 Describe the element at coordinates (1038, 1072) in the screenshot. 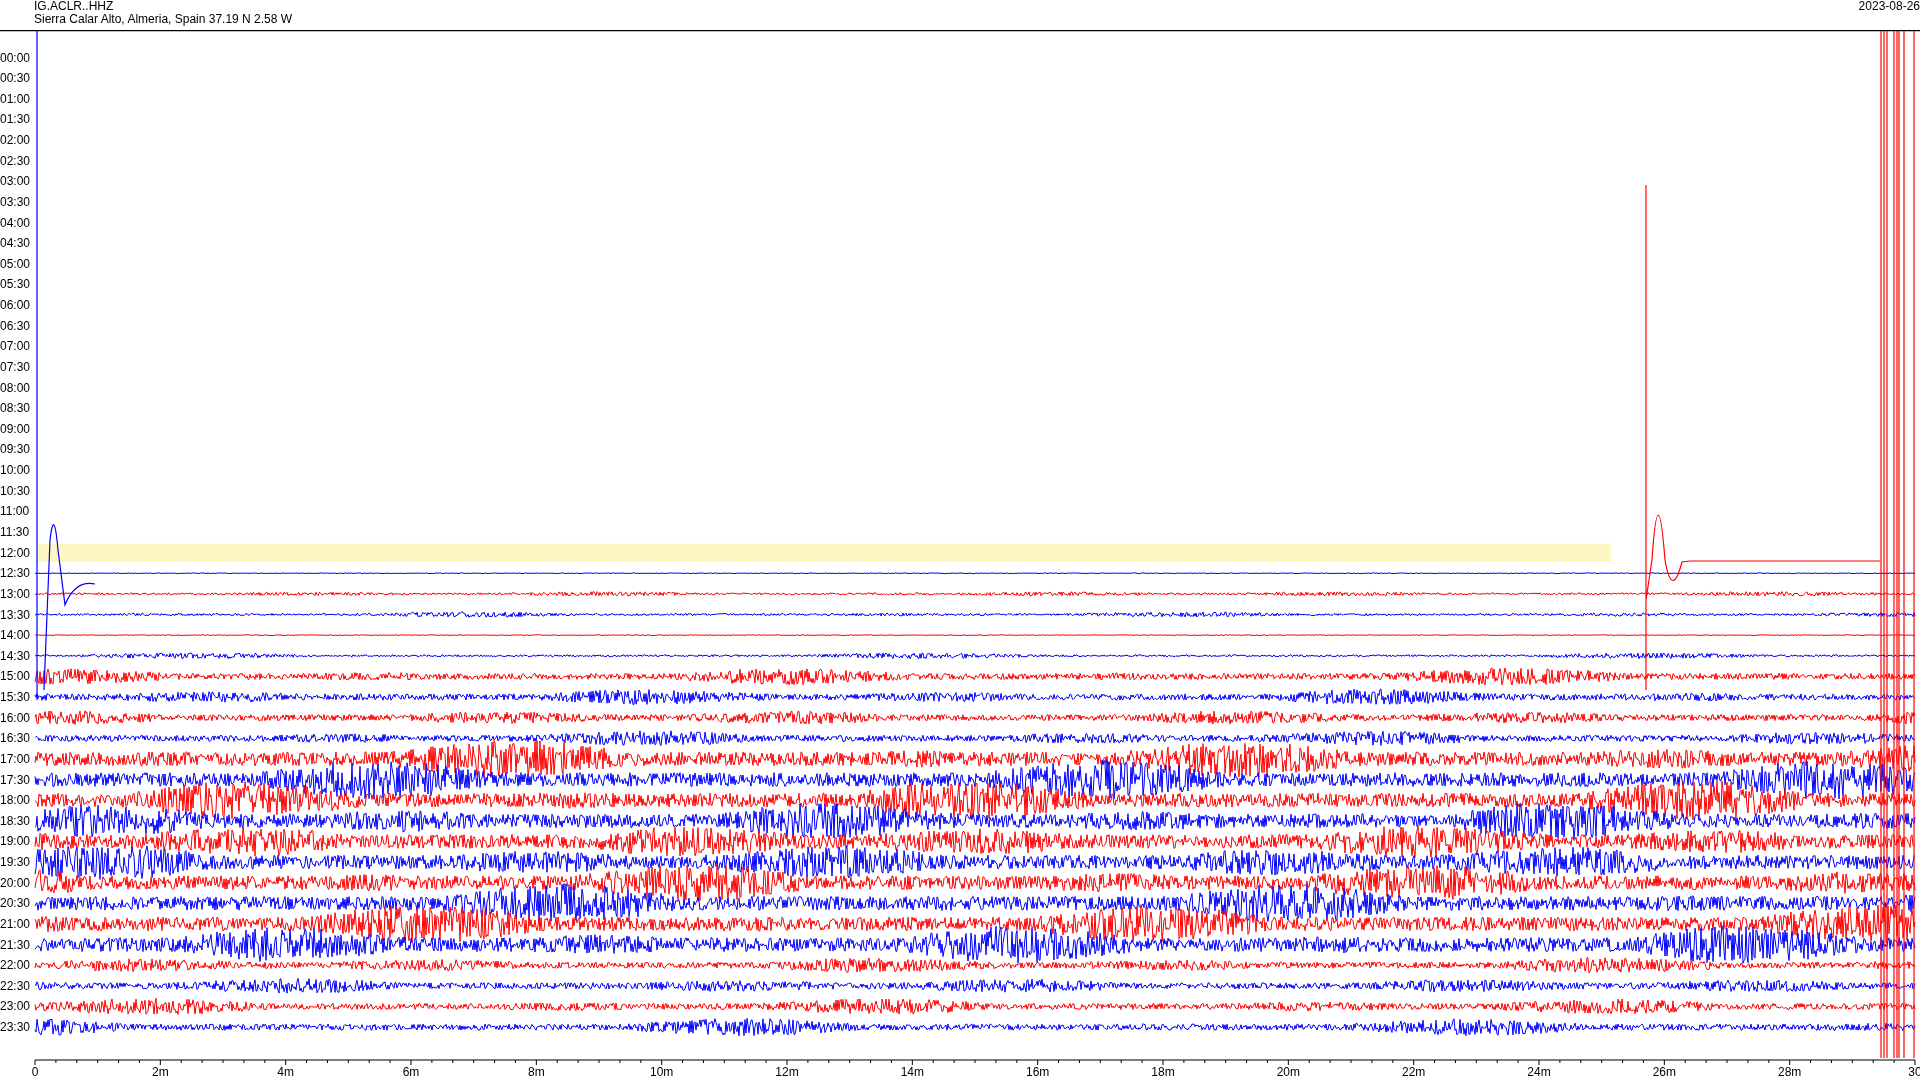

I see `axis-tick-label: 16m` at that location.